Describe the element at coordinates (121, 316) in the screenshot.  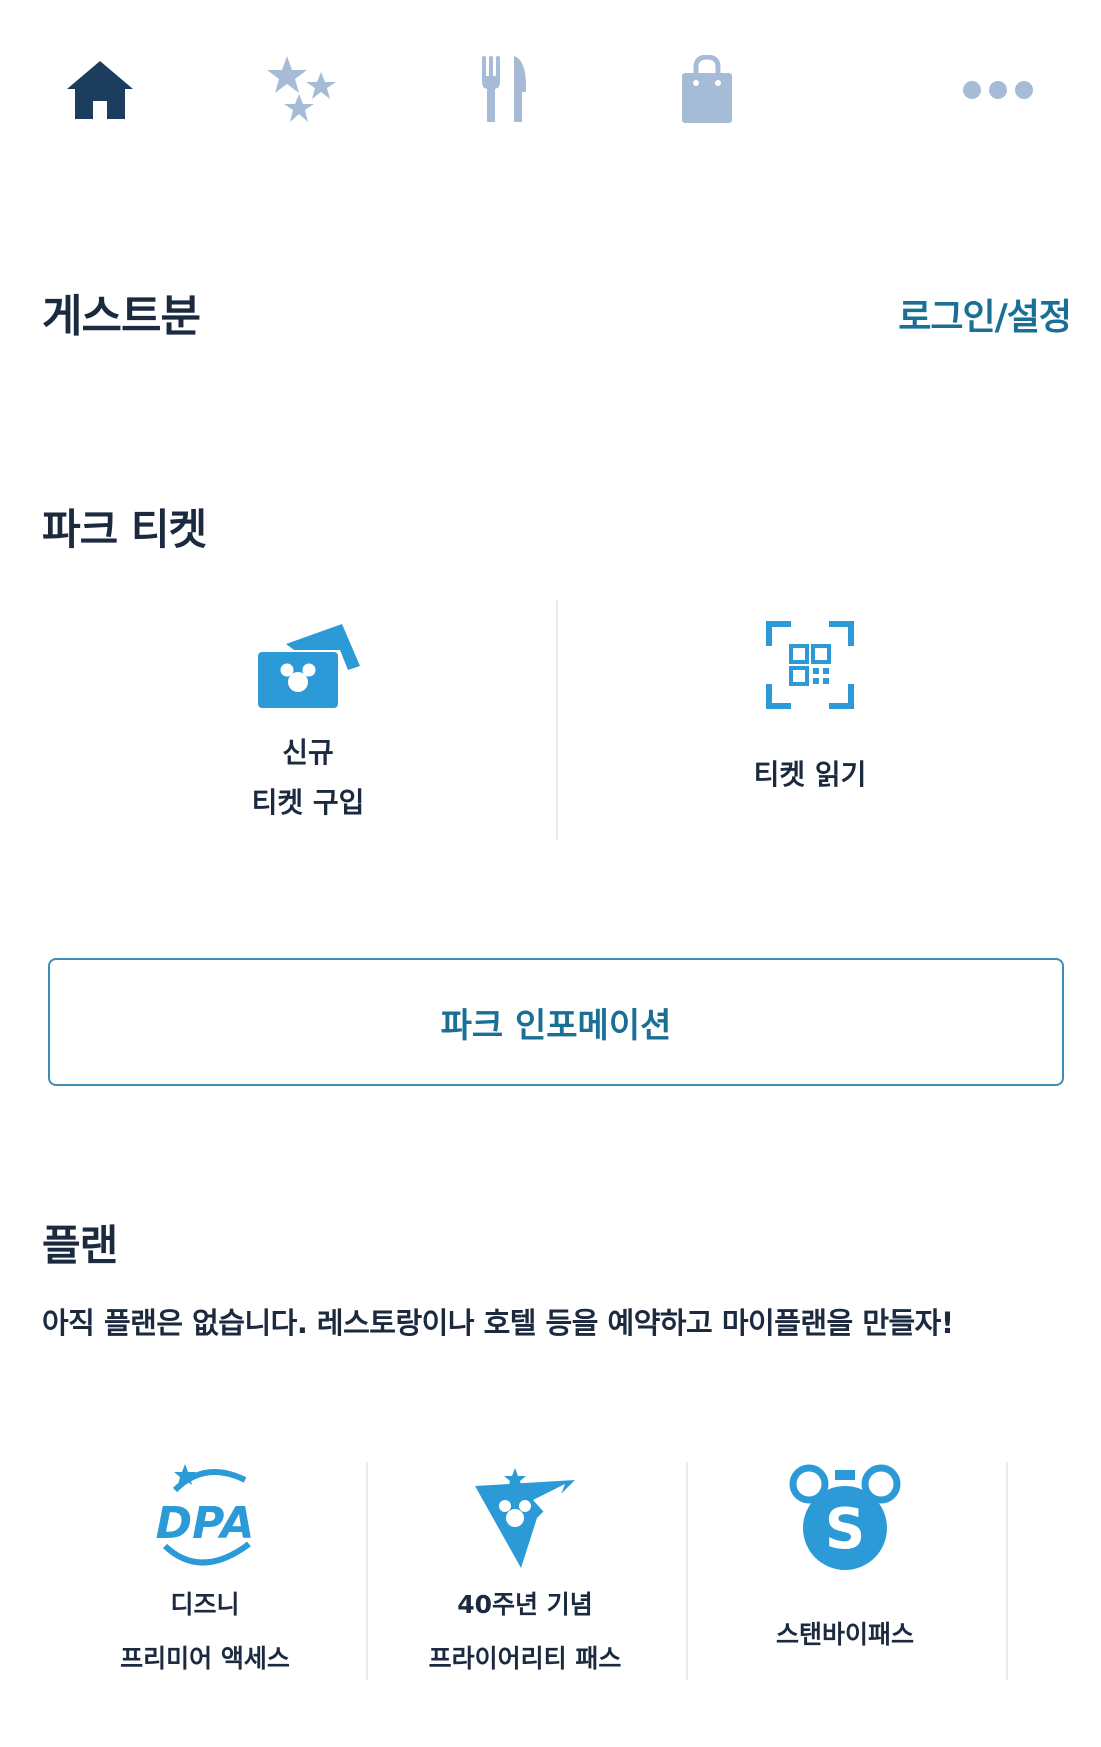
I see `guest-greeting: 게스트분` at that location.